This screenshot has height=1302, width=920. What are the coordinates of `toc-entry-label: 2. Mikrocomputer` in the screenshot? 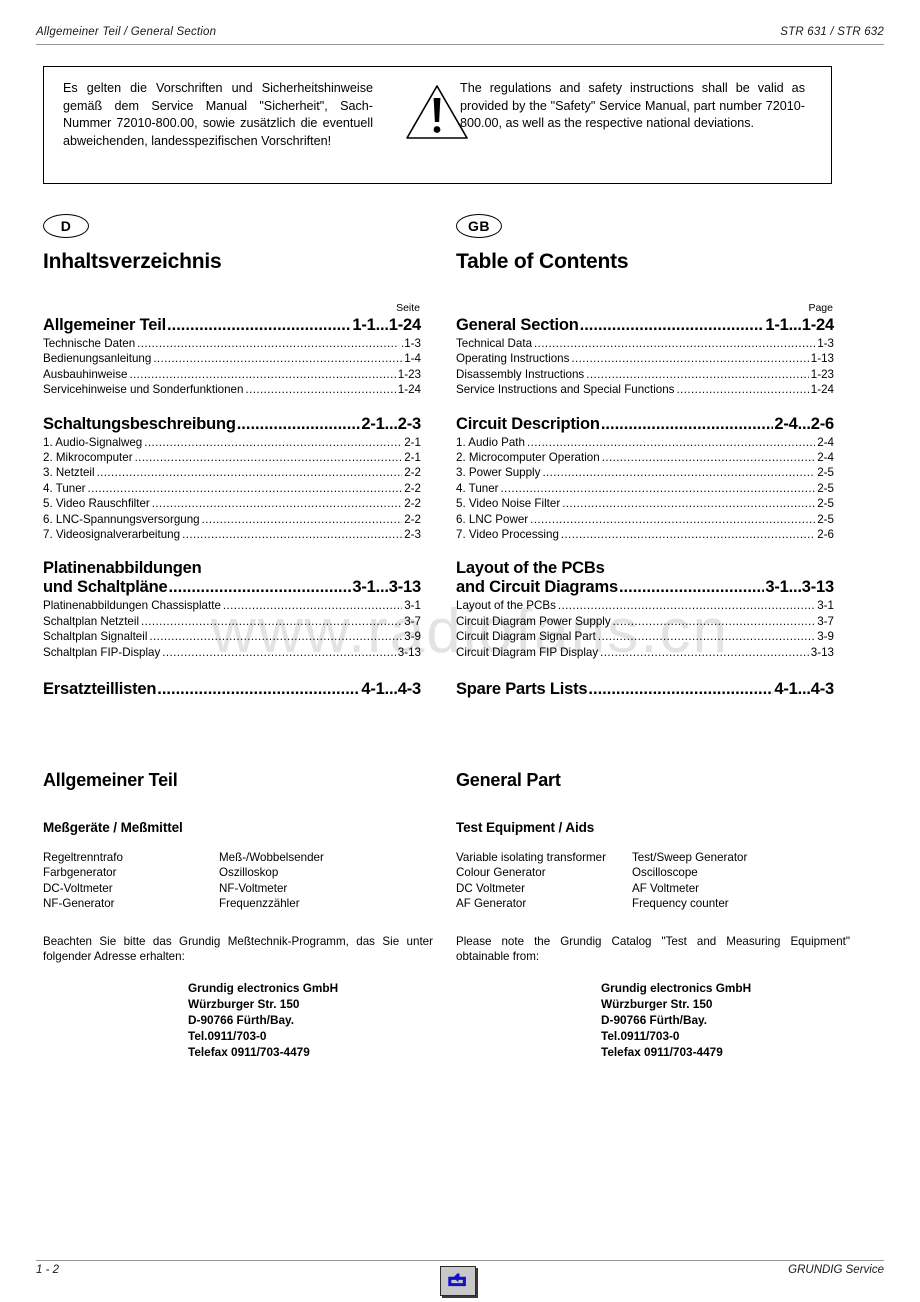 It's located at (88, 458).